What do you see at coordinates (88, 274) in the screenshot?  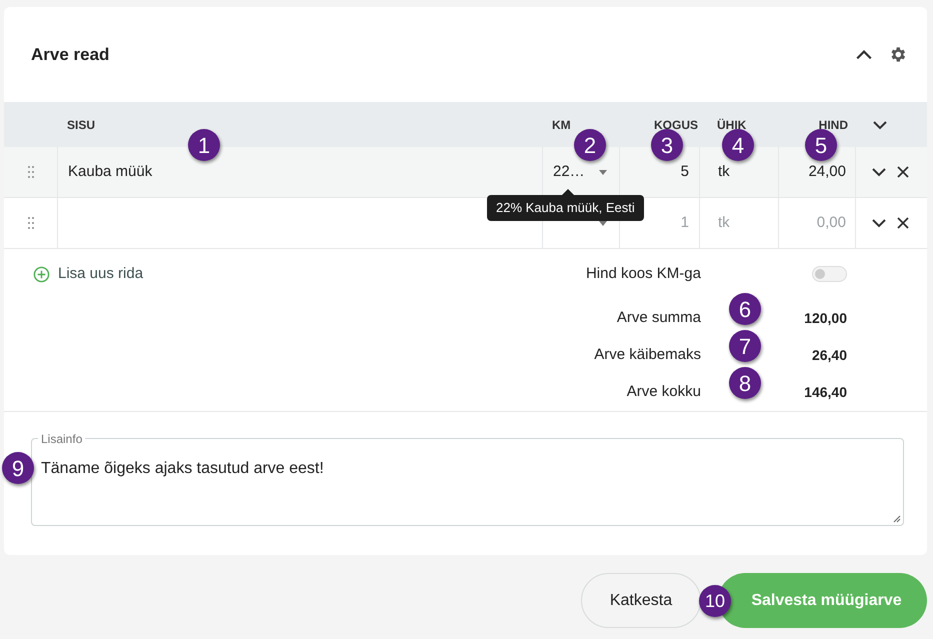 I see `add-row-button: Lisa uus rida` at bounding box center [88, 274].